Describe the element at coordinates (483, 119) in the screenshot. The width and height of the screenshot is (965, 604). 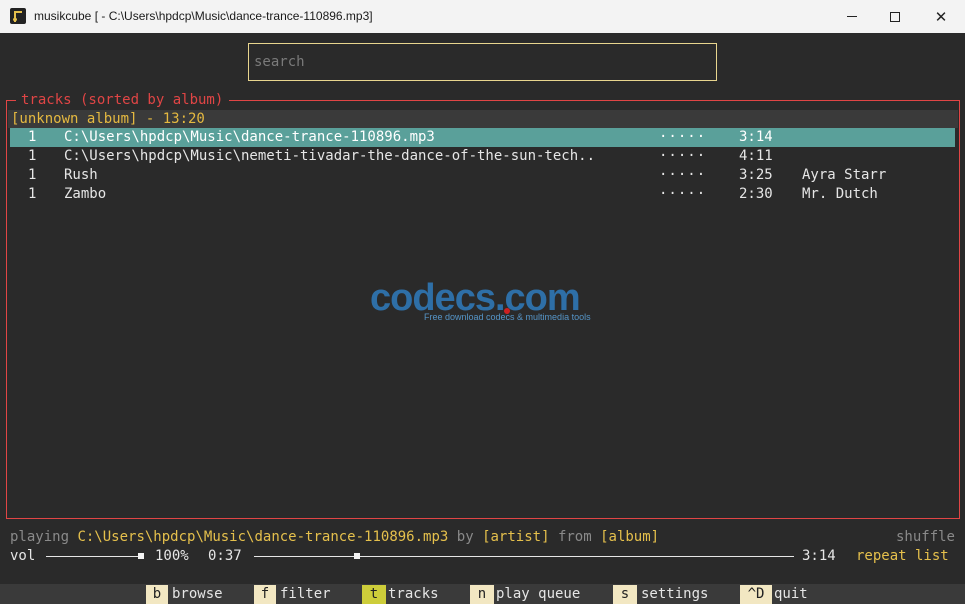
I see `album-header: [unknown album] - 13:20` at that location.